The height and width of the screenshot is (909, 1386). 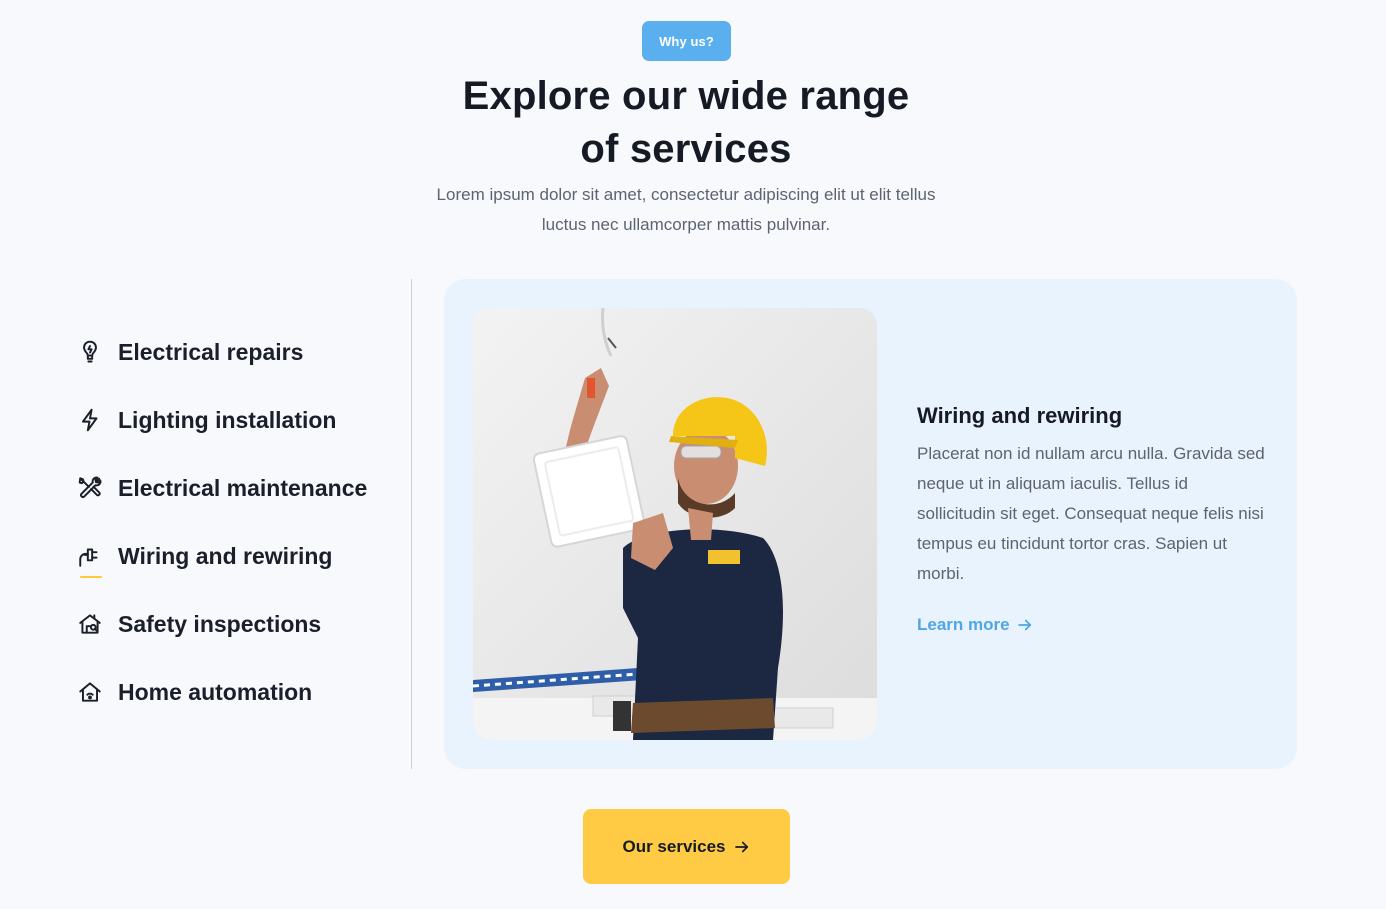 What do you see at coordinates (211, 351) in the screenshot?
I see `service-label: Electrical repairs` at bounding box center [211, 351].